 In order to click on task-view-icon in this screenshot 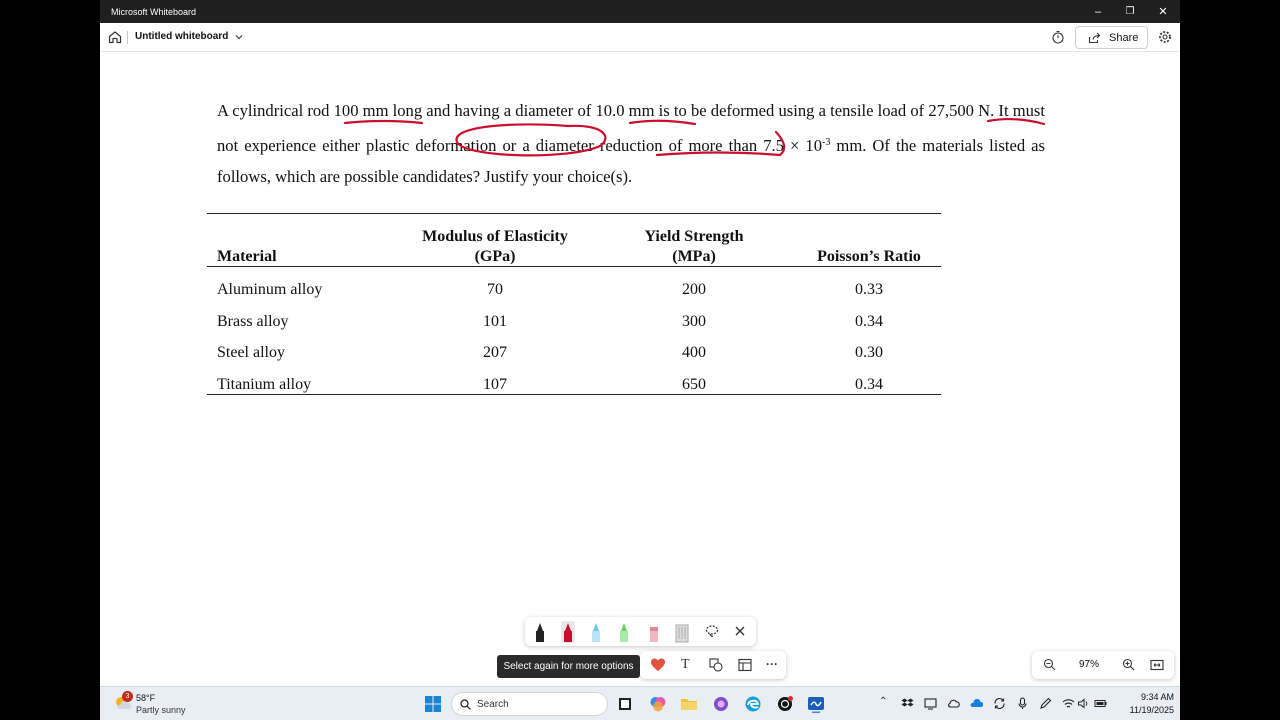, I will do `click(625, 704)`.